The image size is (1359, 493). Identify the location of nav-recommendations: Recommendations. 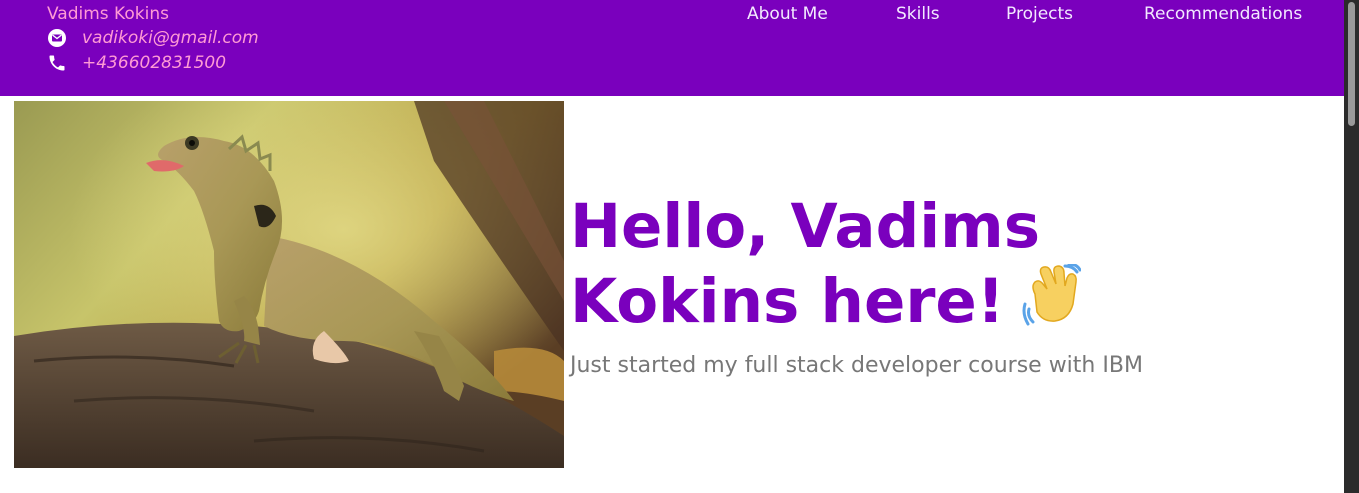
(1223, 14).